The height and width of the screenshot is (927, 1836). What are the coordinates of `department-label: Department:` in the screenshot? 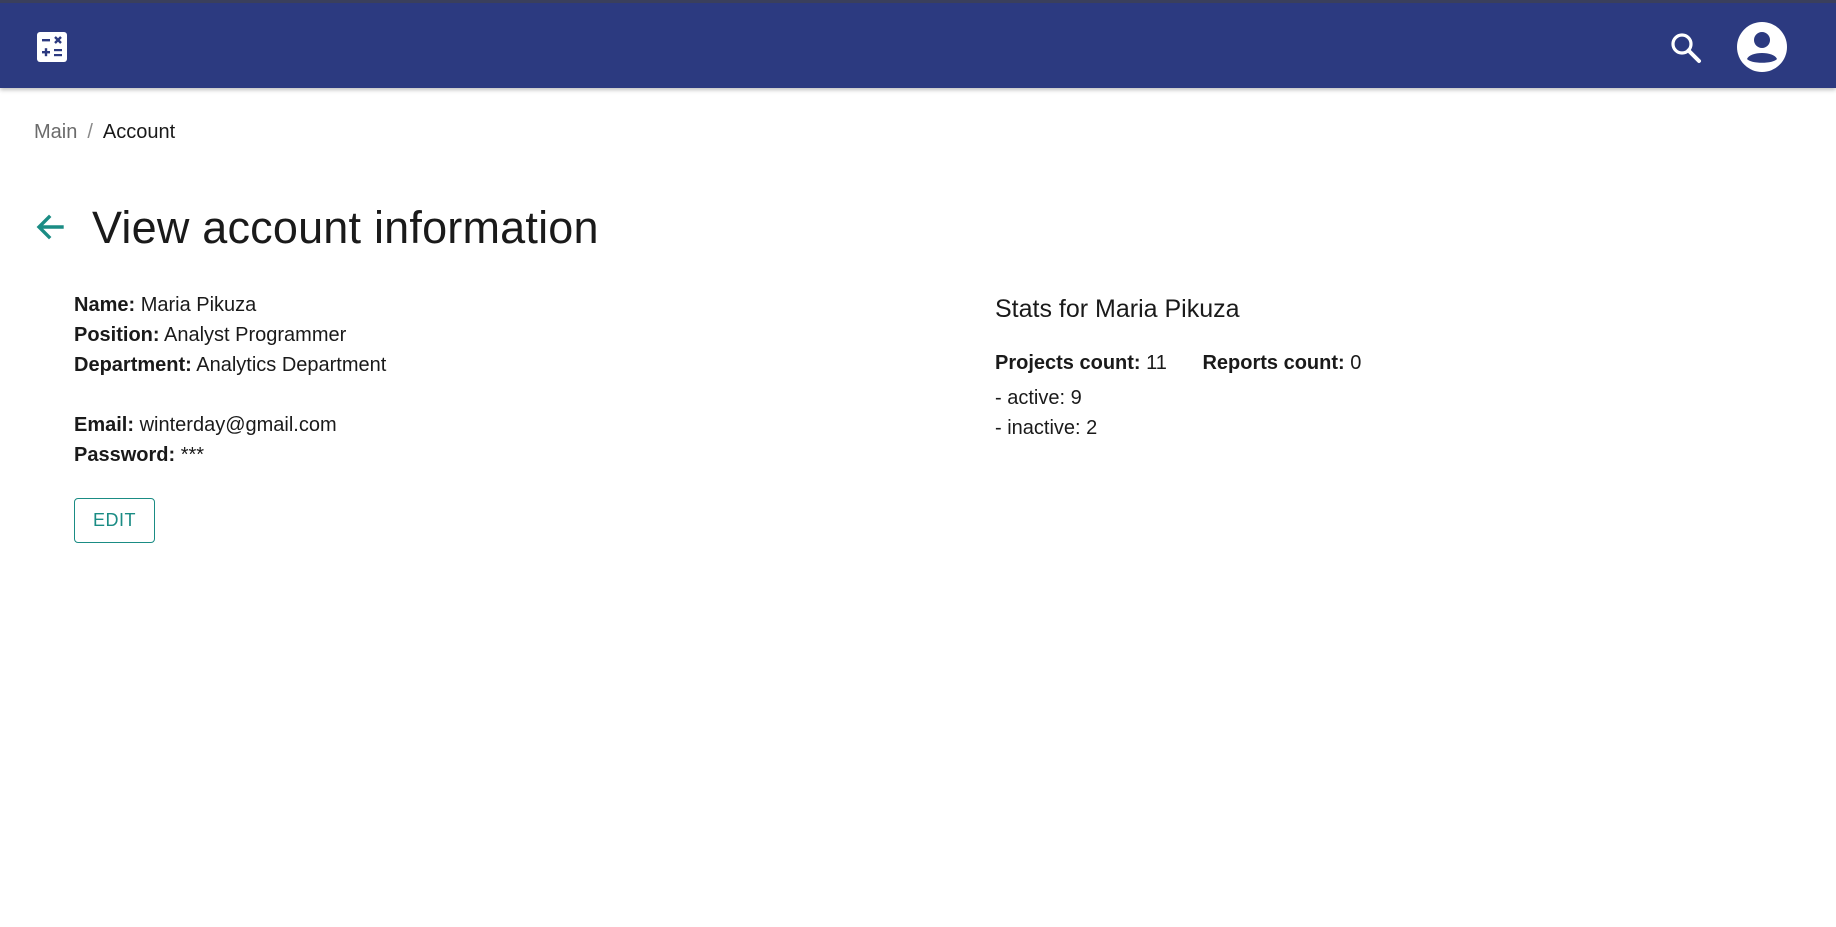 It's located at (133, 365).